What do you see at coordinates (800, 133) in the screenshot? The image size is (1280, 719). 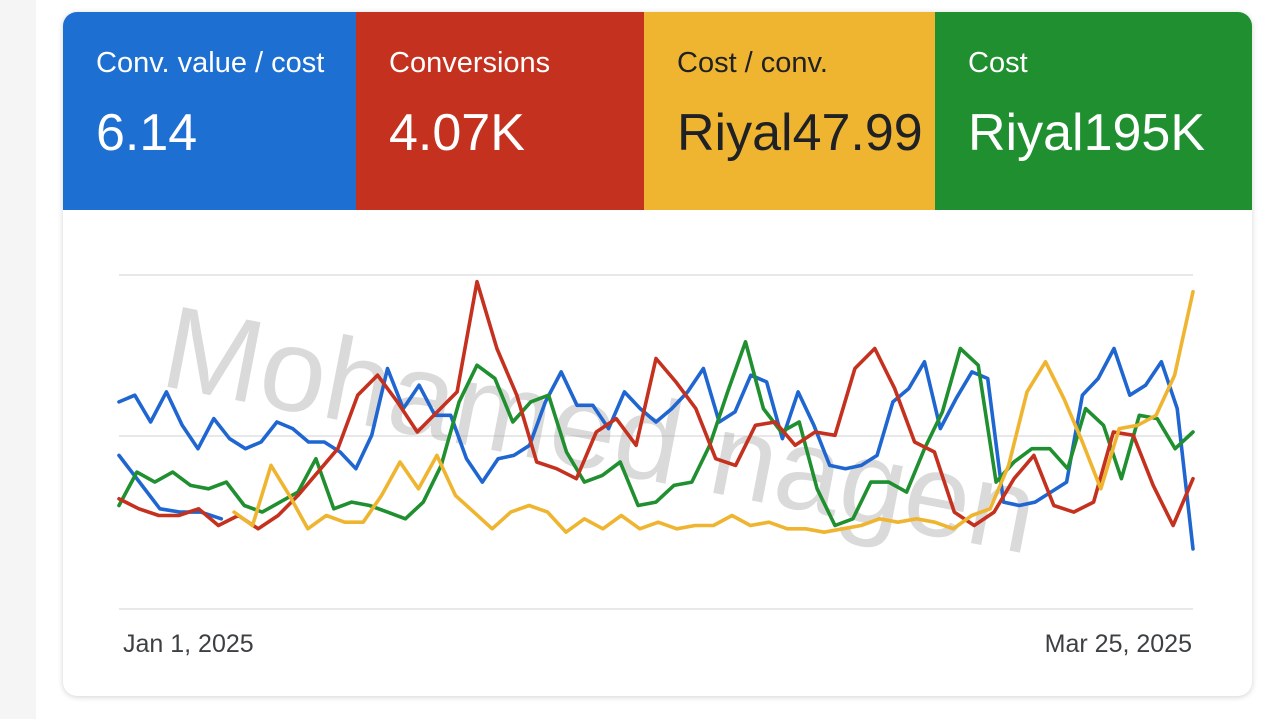 I see `metric-value-cost-per-conv: Riyal47.99` at bounding box center [800, 133].